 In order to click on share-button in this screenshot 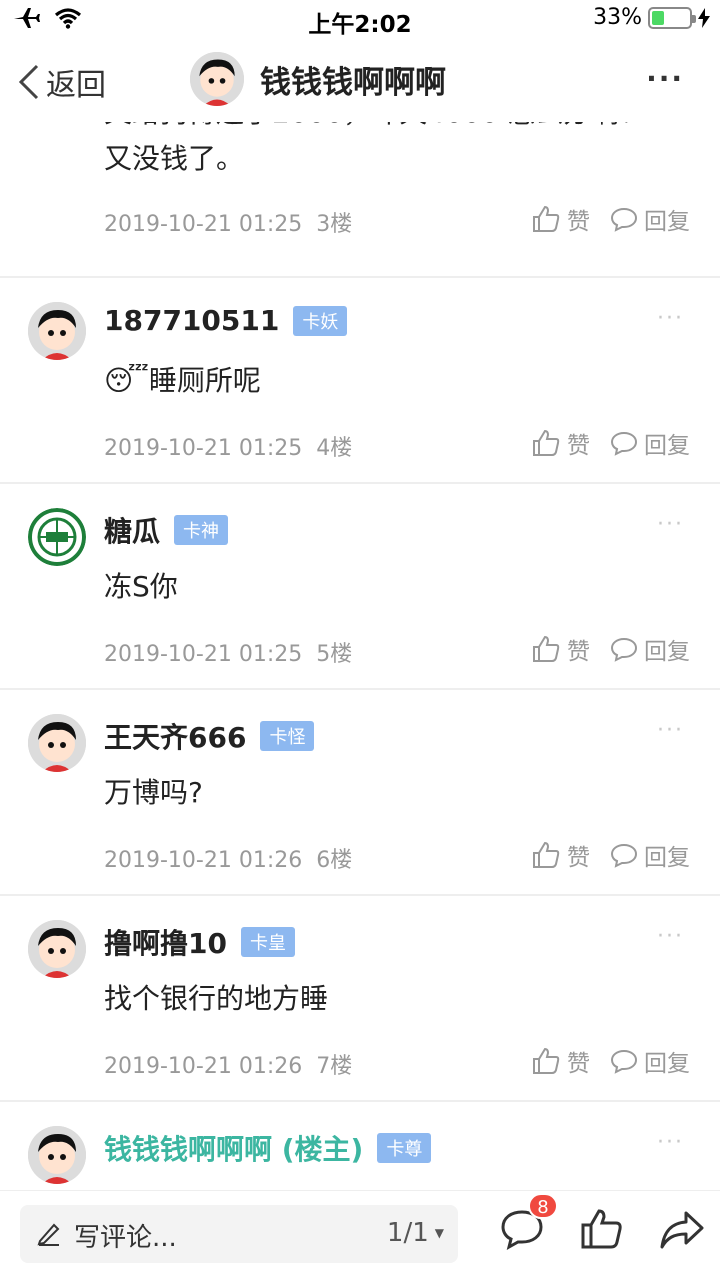, I will do `click(682, 1229)`.